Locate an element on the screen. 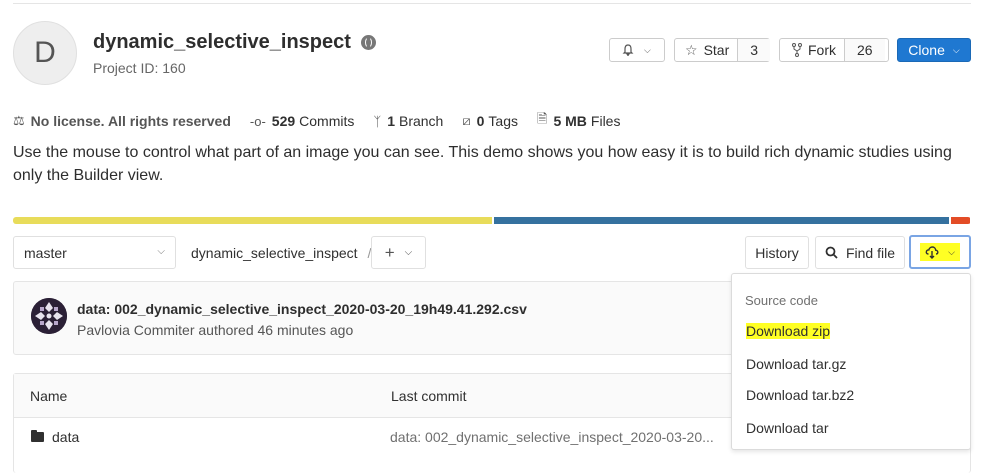 The width and height of the screenshot is (996, 473). notification-button: ⌵ is located at coordinates (637, 50).